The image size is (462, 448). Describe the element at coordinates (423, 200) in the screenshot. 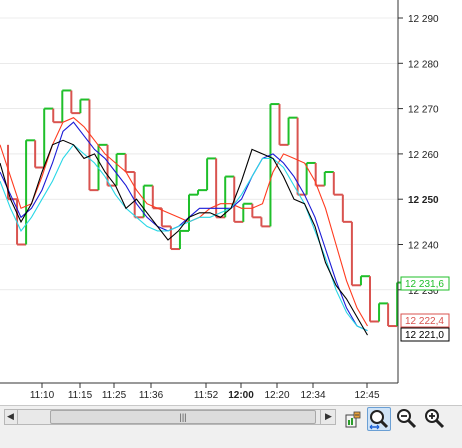

I see `price-tick-label: 12 250` at that location.